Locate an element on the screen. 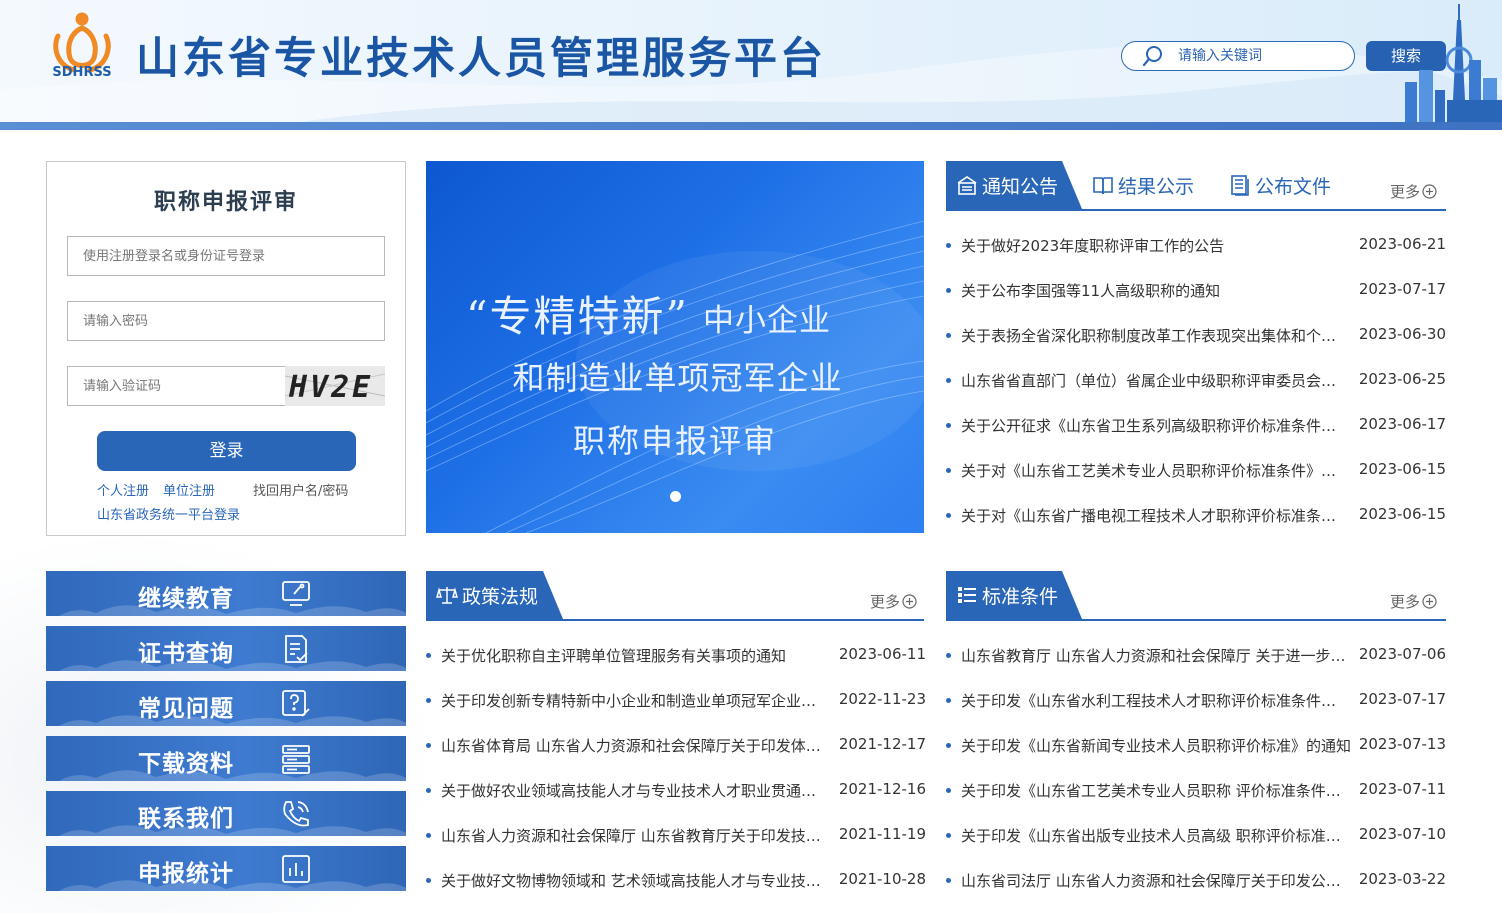 This screenshot has height=913, width=1502. news-title: 关于公开征求《山东省卫生系列高级职称评价标准条件》意见的通知 is located at coordinates (1153, 425).